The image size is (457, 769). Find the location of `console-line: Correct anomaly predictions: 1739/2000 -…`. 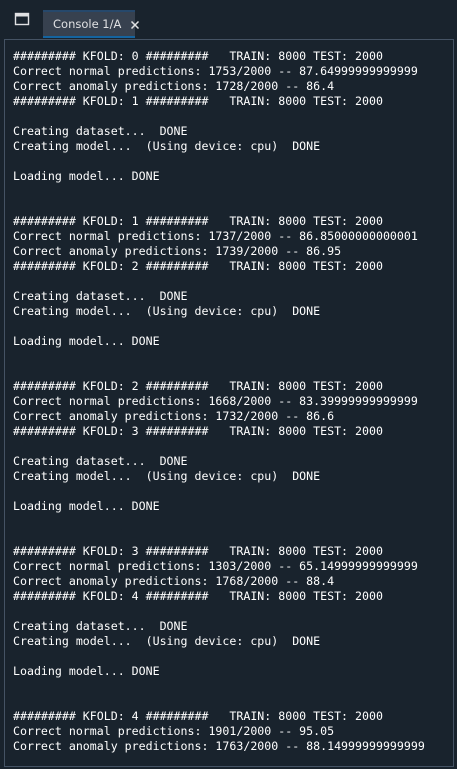

console-line: Correct anomaly predictions: 1739/2000 -… is located at coordinates (177, 251).